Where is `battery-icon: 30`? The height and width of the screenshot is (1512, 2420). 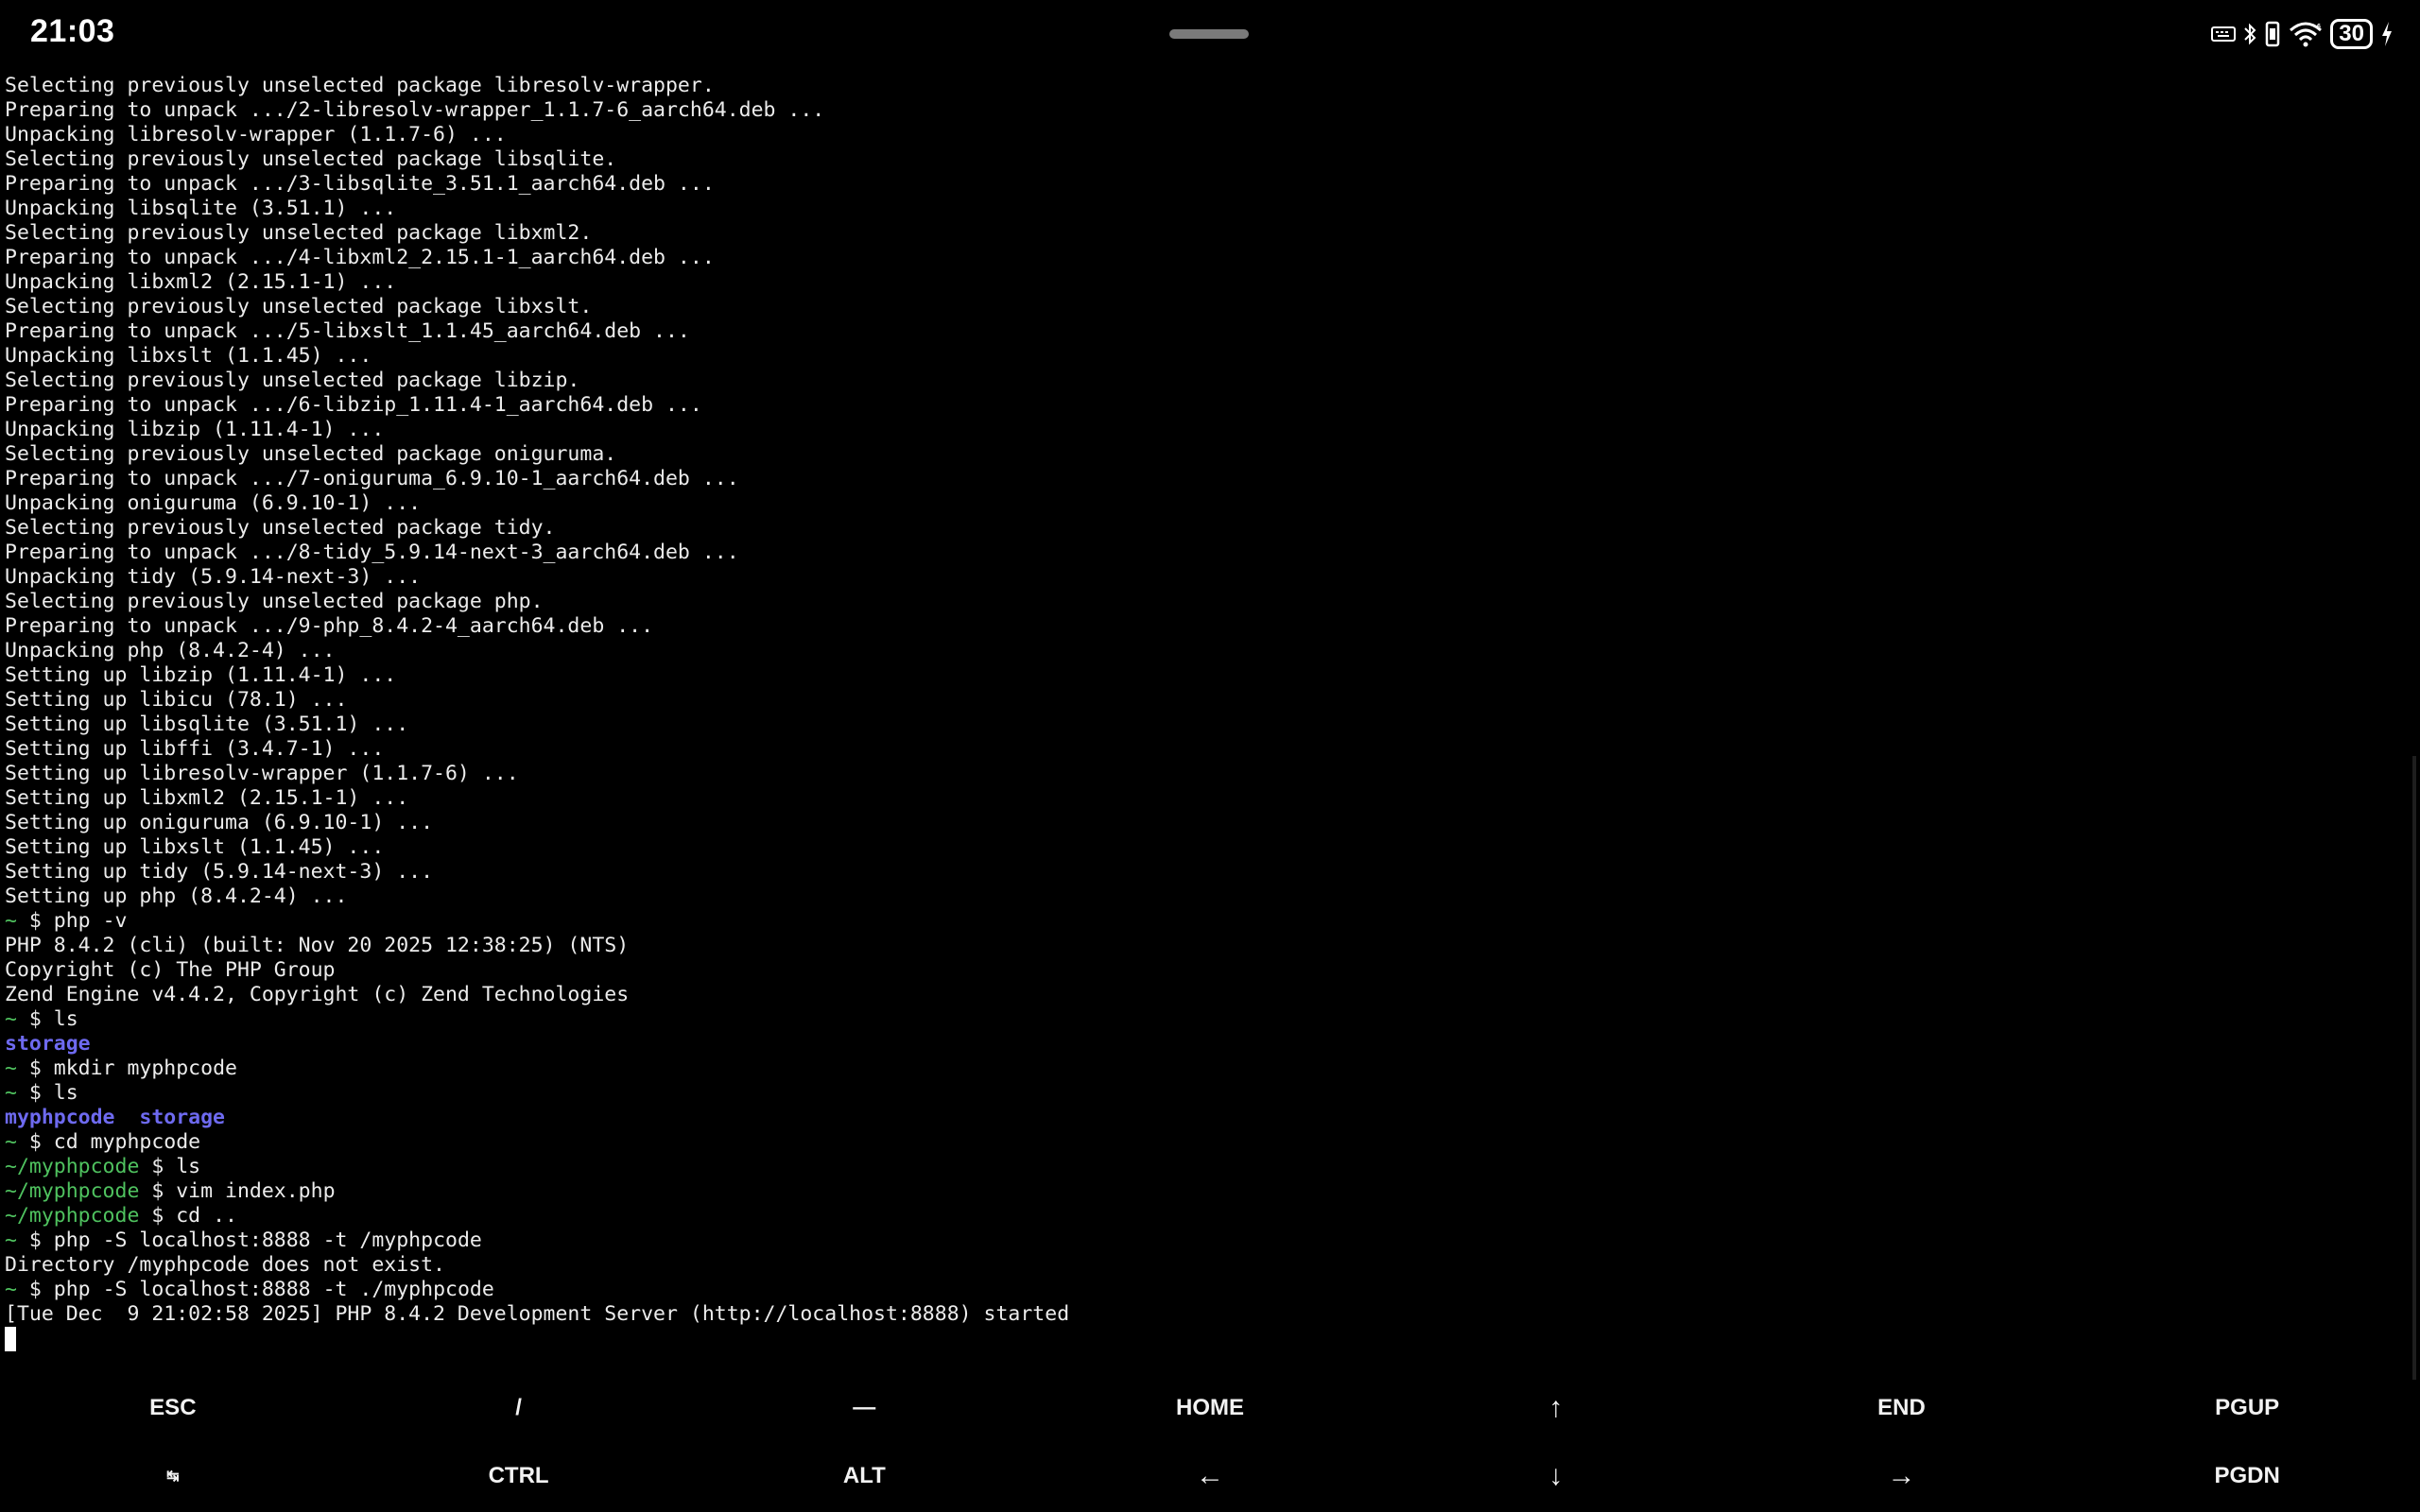 battery-icon: 30 is located at coordinates (2352, 34).